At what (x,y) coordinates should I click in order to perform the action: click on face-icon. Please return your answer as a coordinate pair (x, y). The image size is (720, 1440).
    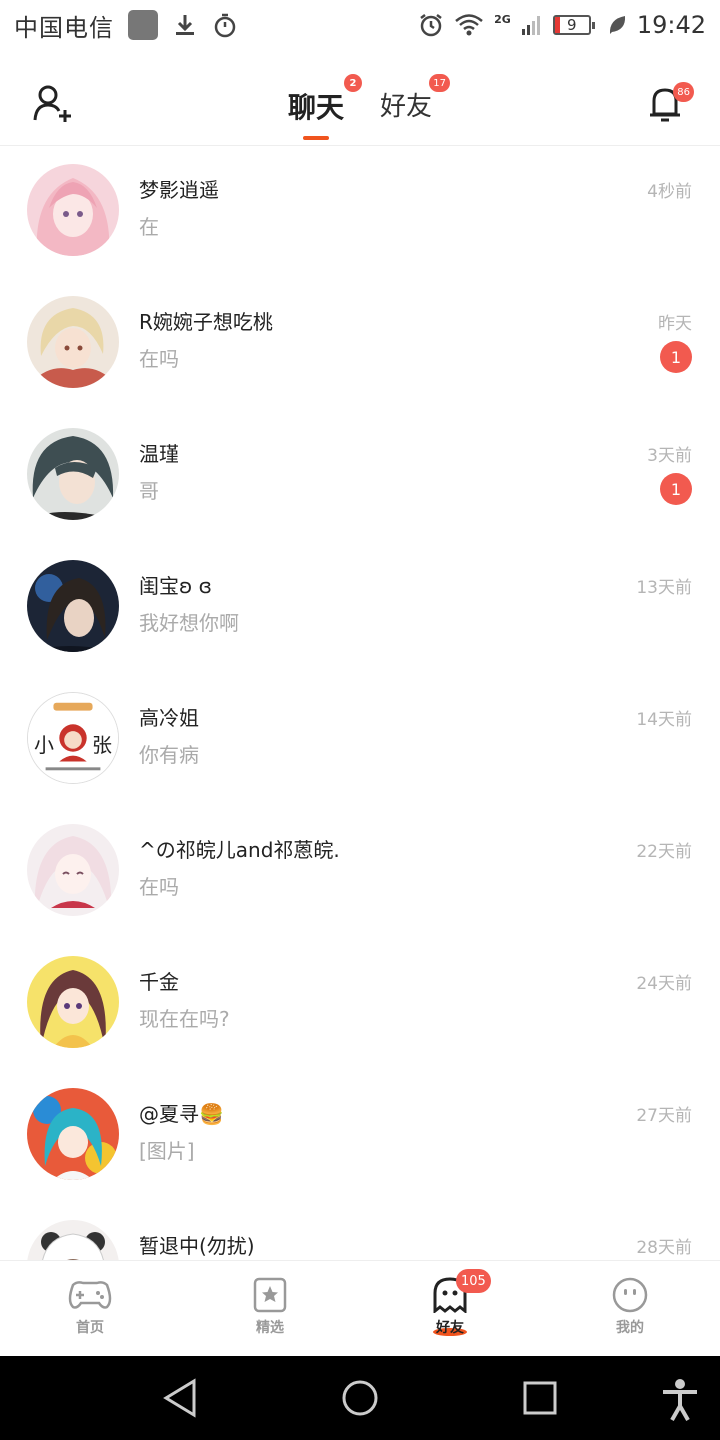
    Looking at the image, I should click on (630, 1295).